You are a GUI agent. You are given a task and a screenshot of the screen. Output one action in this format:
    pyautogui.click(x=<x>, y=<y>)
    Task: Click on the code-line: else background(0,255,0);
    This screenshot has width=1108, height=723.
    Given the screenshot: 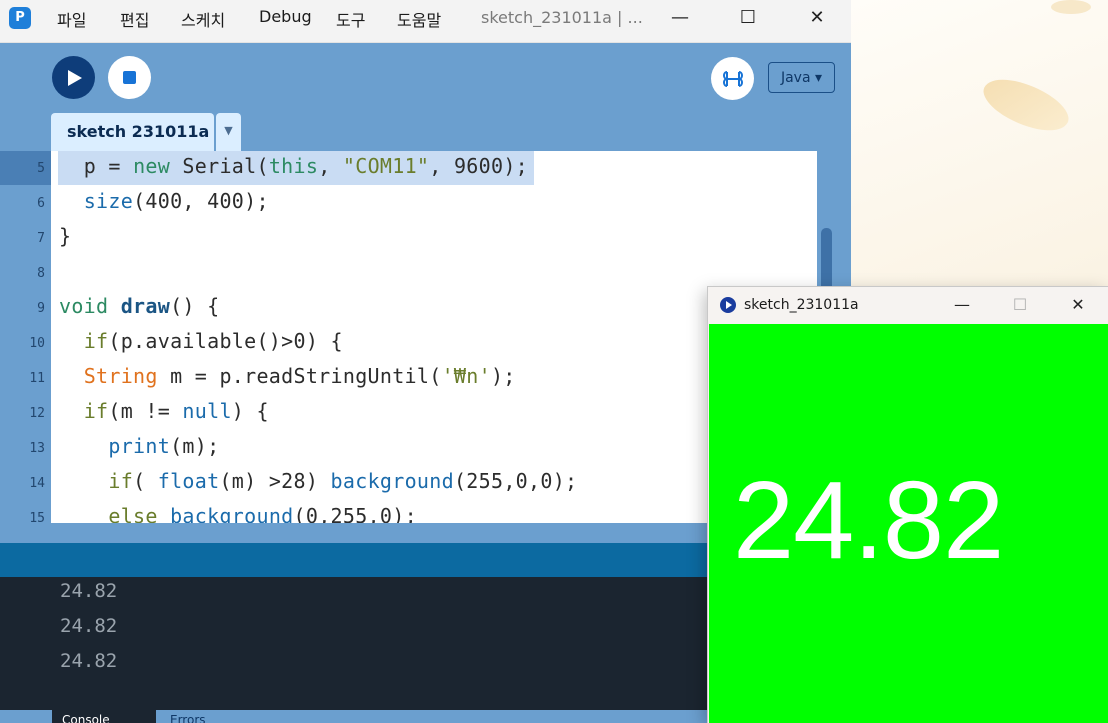 What is the action you would take?
    pyautogui.click(x=262, y=513)
    